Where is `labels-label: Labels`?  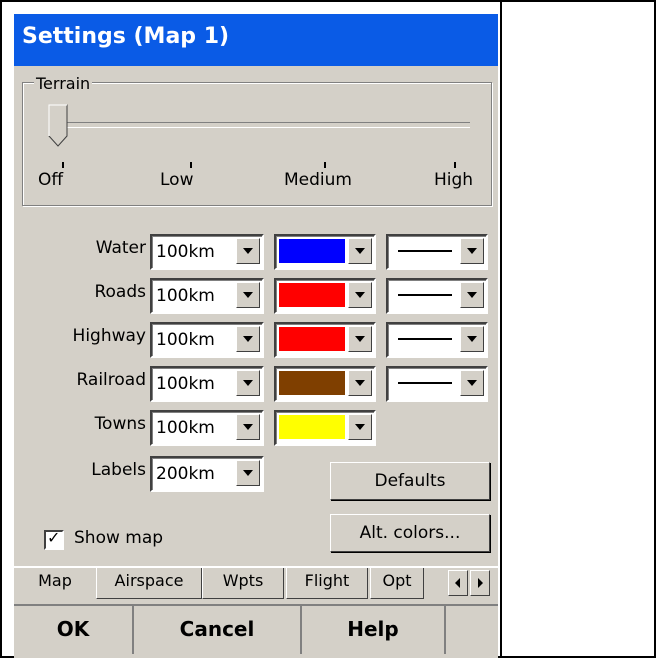
labels-label: Labels is located at coordinates (118, 470).